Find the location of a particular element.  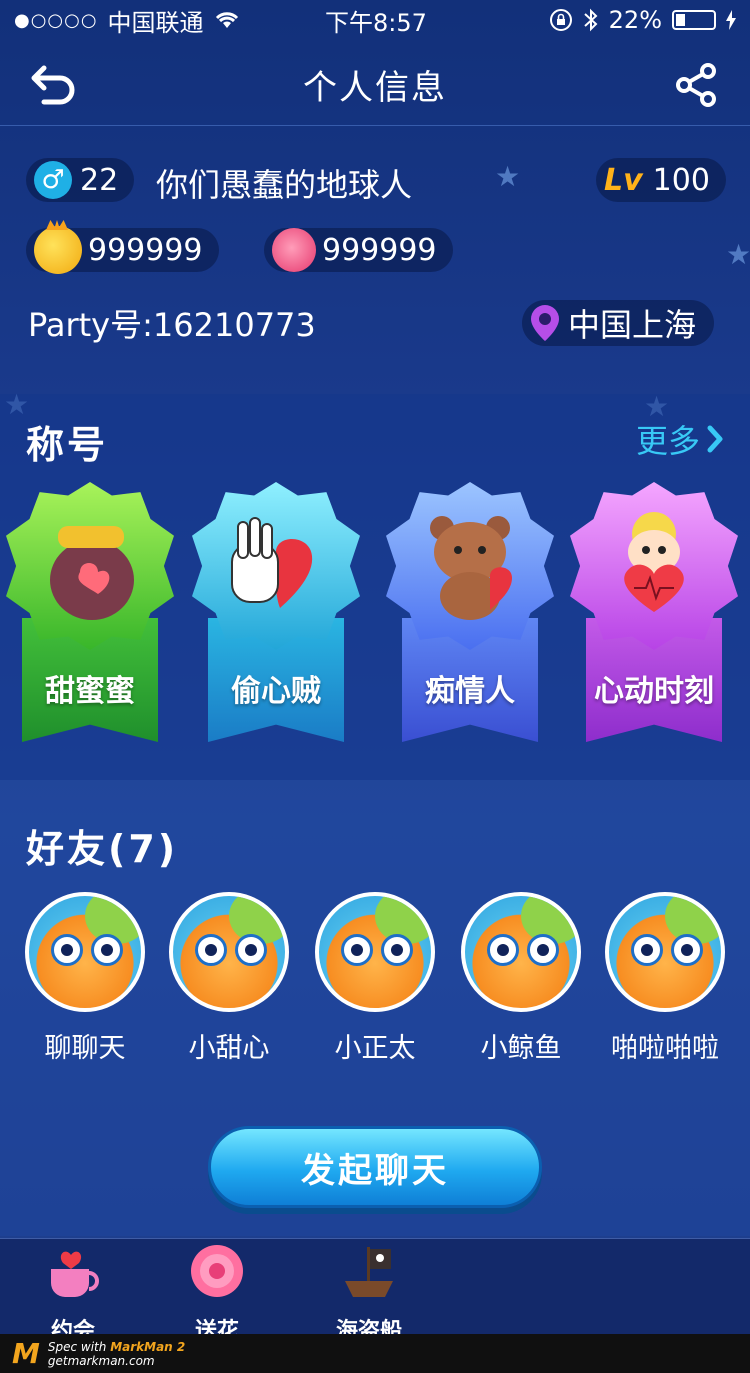

gender-level-value: 22 is located at coordinates (99, 180).